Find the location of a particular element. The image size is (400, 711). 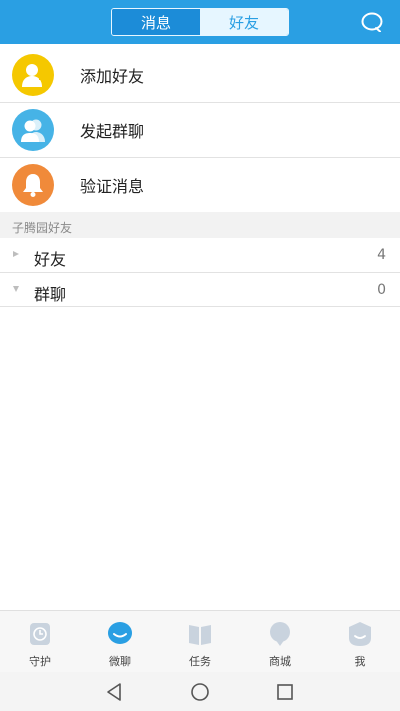

face-icon is located at coordinates (360, 634).